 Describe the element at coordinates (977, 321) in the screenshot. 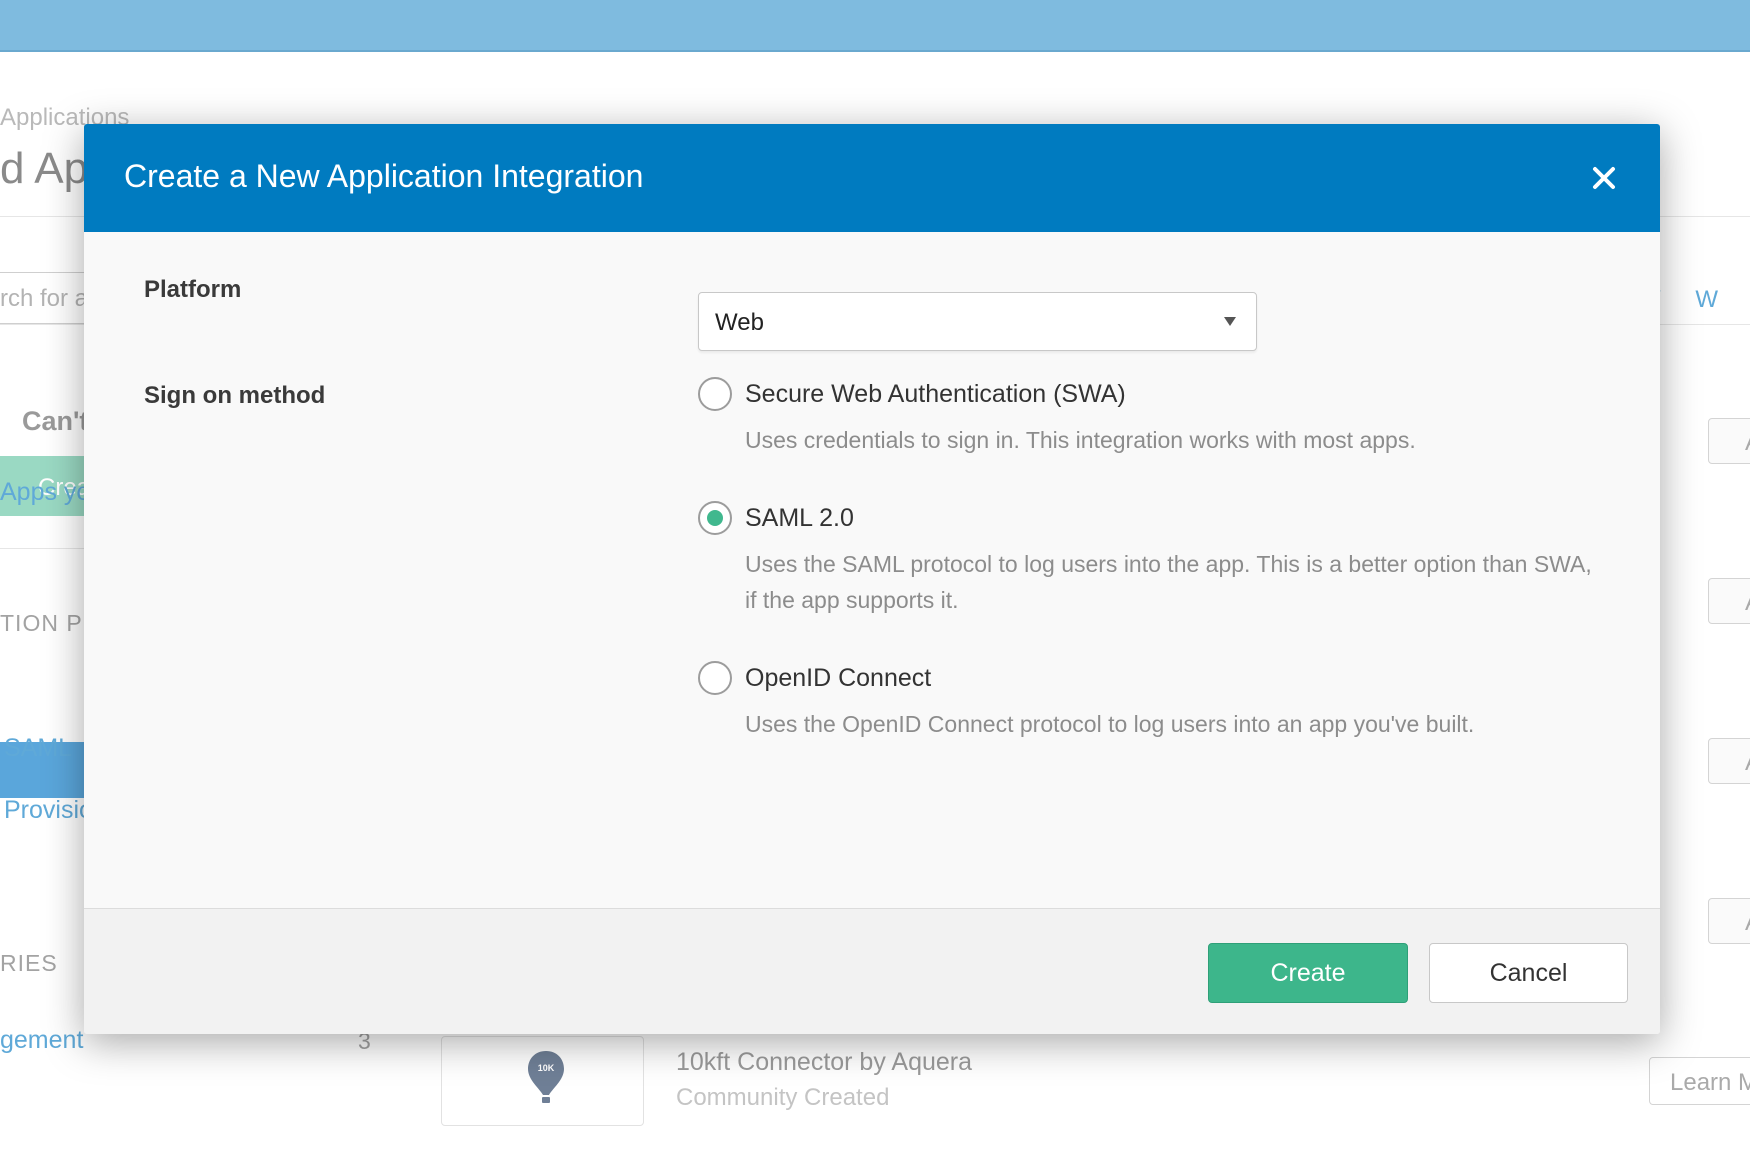

I see `platform-select: Web` at that location.